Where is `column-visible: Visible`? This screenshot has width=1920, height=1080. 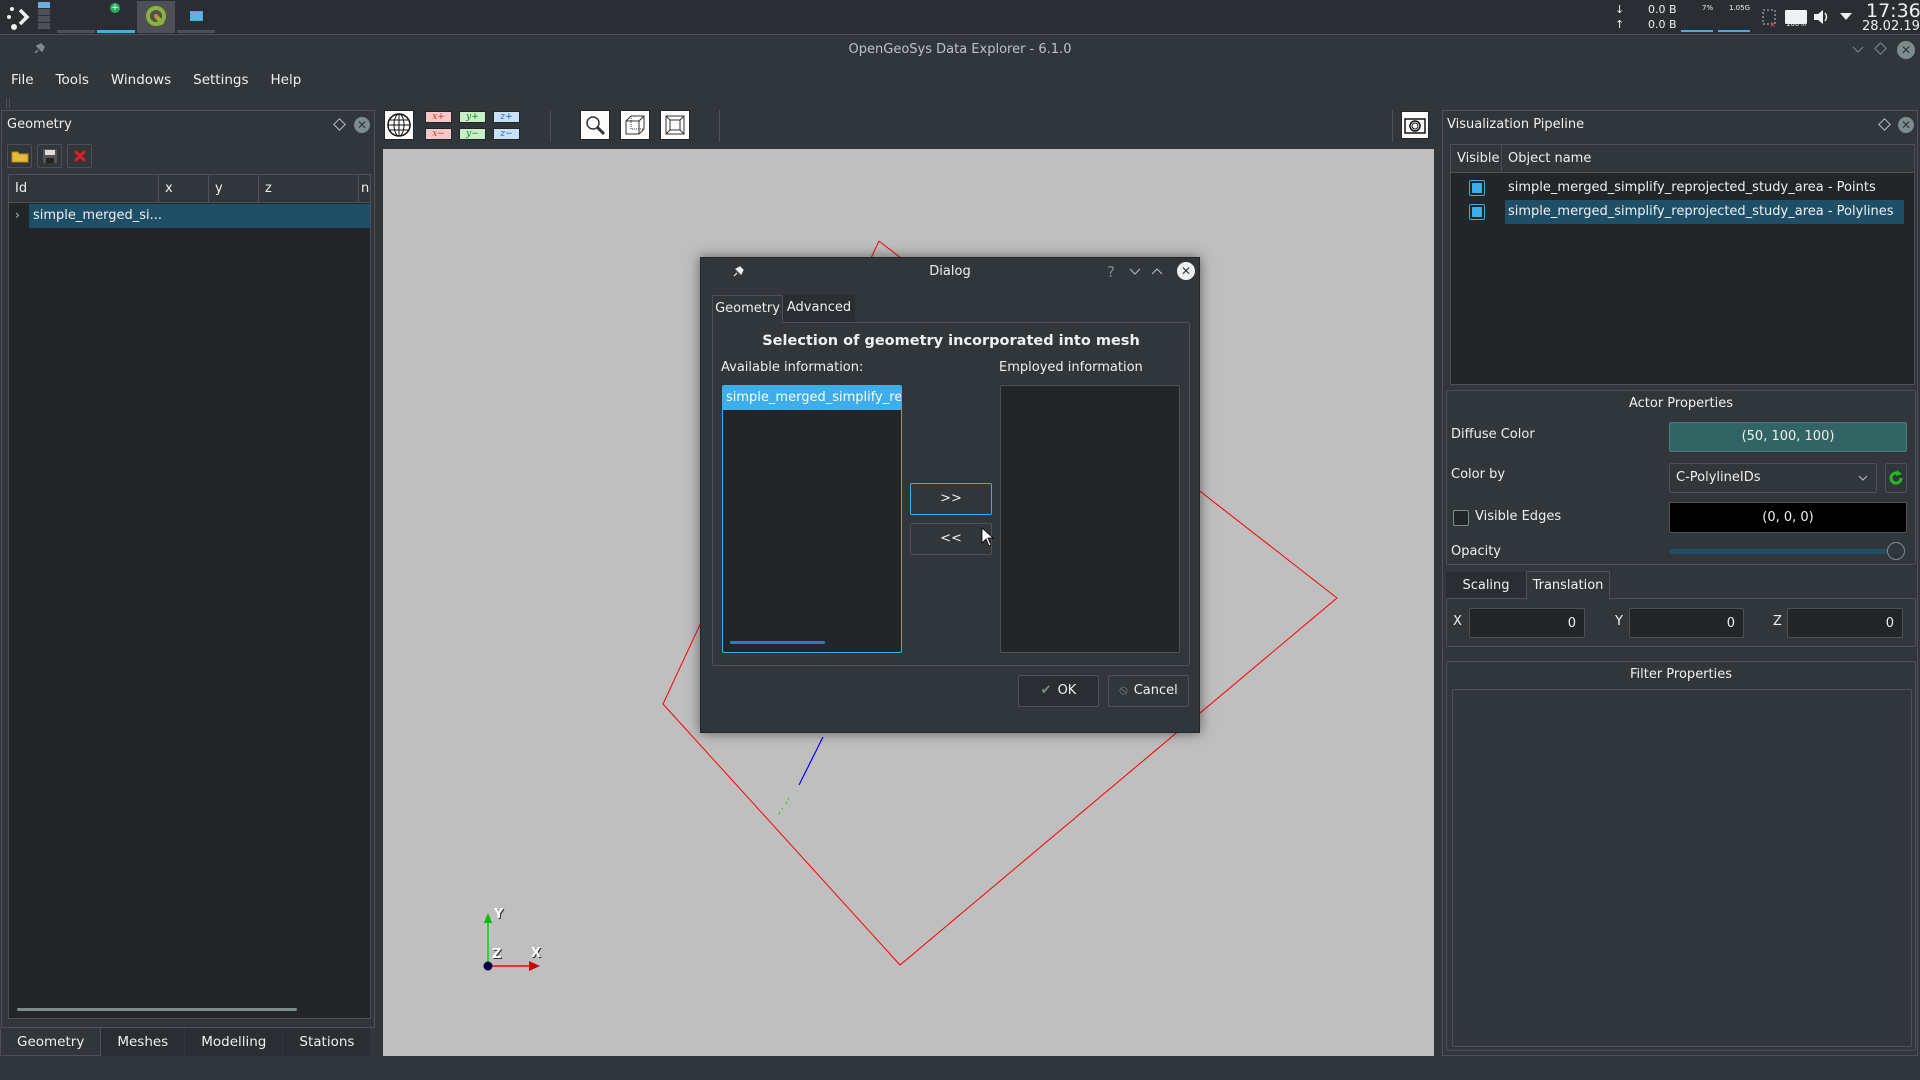
column-visible: Visible is located at coordinates (1476, 159).